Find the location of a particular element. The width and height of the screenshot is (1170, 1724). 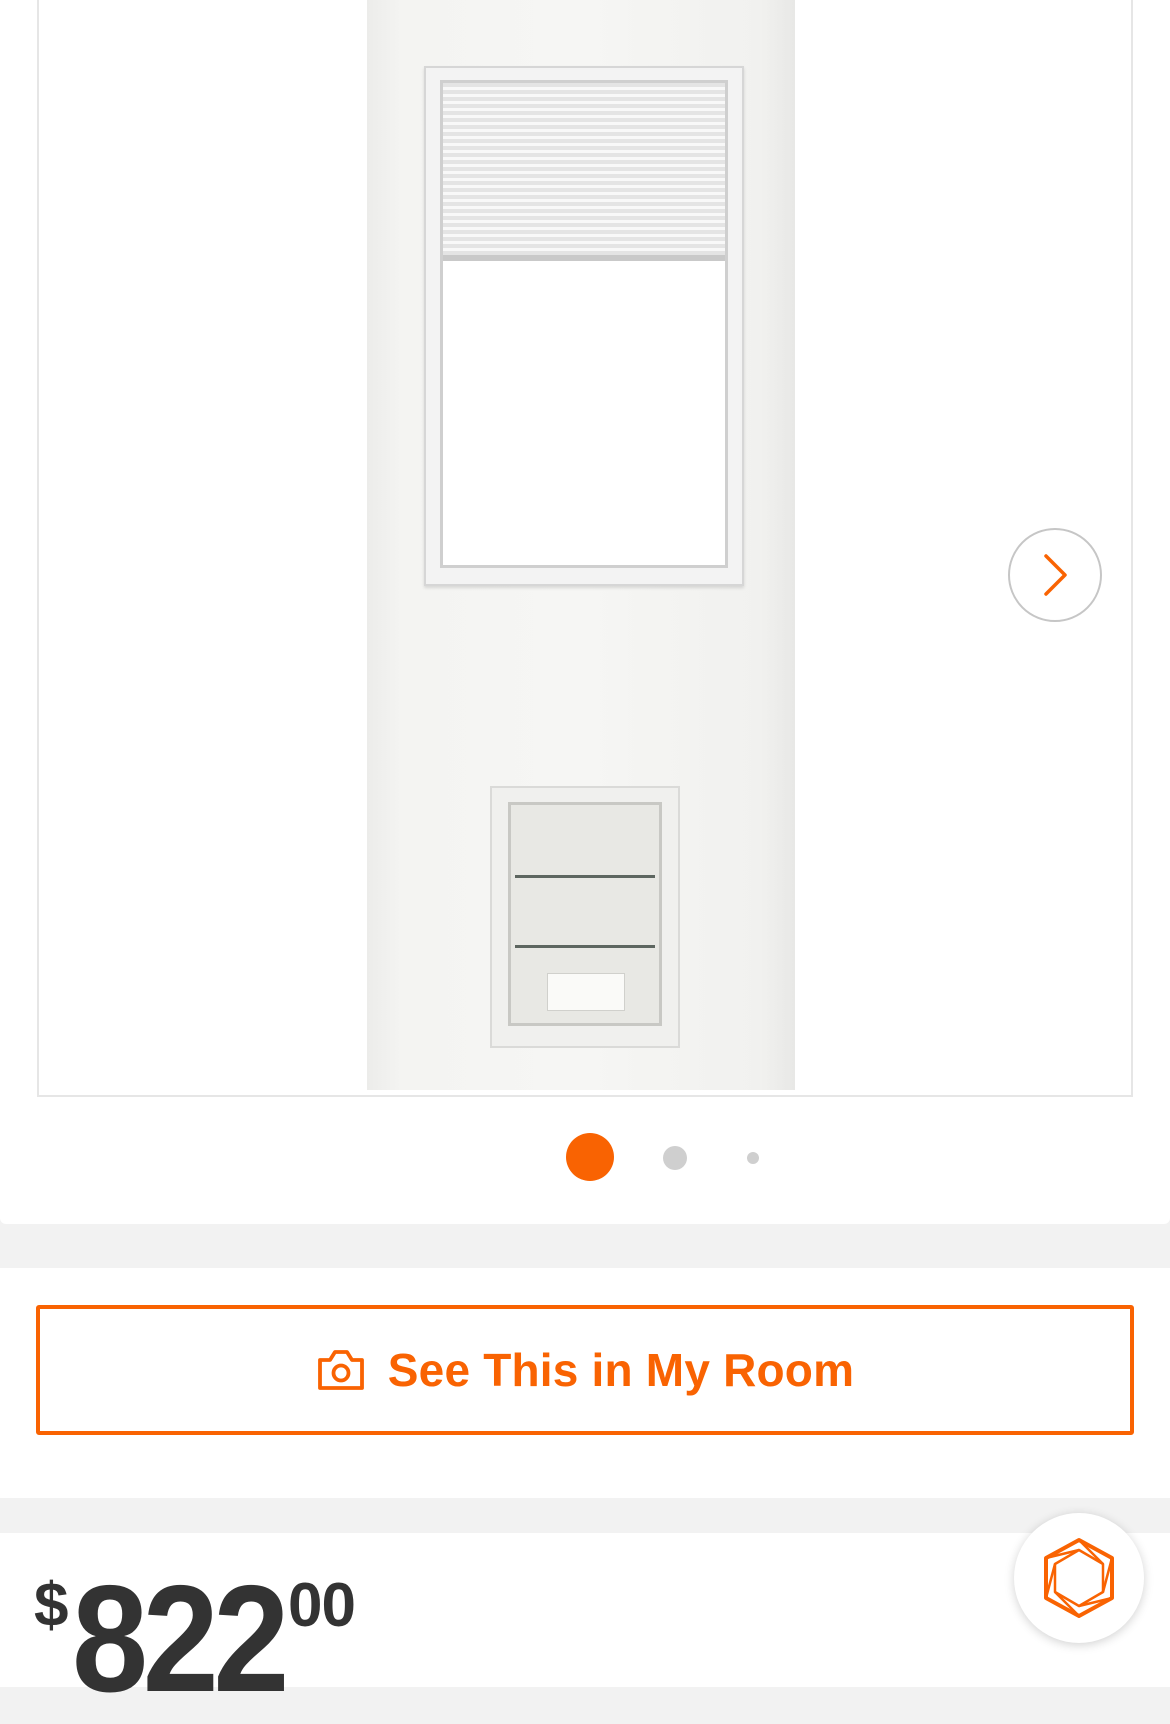

chat-button is located at coordinates (1079, 1578).